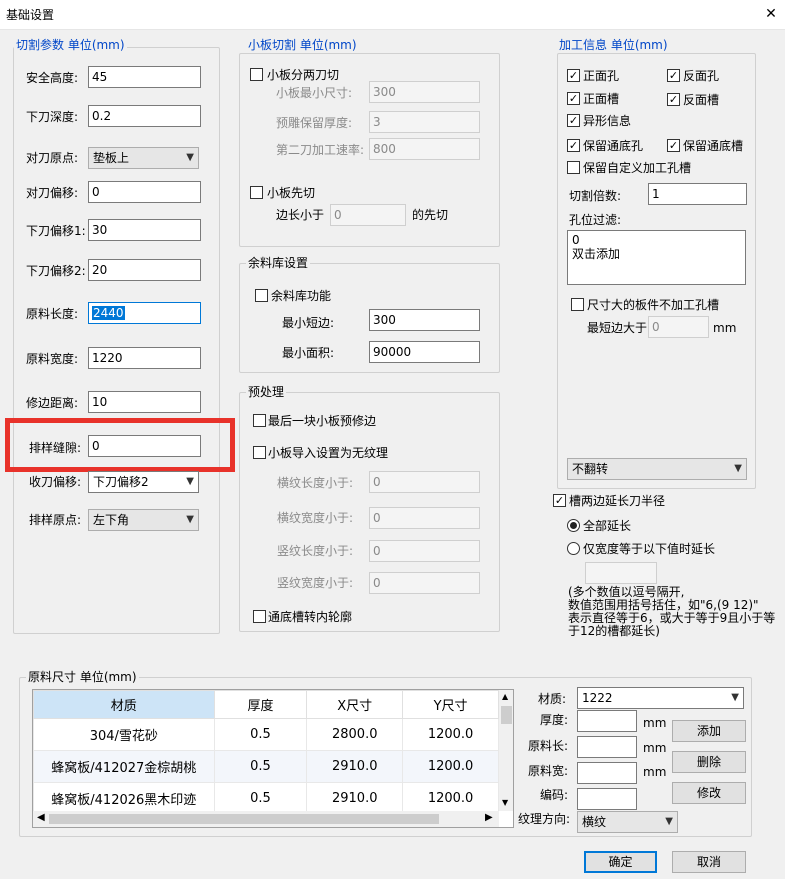 The image size is (785, 879). Describe the element at coordinates (124, 798) in the screenshot. I see `cell: 蜂窝板/412026黑木印迹` at that location.